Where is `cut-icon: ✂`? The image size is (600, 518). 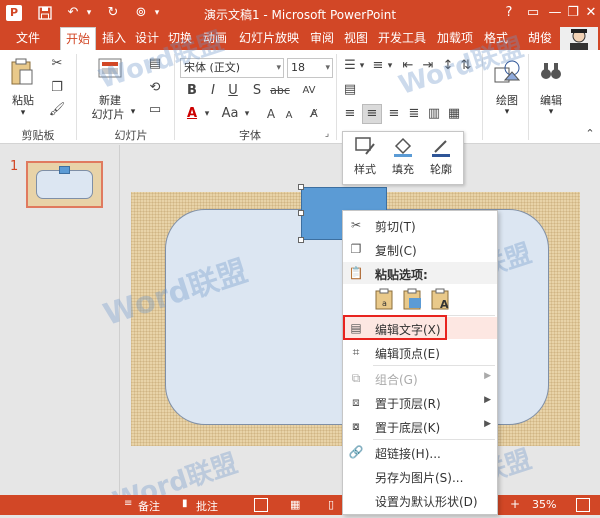 cut-icon: ✂ is located at coordinates (57, 64).